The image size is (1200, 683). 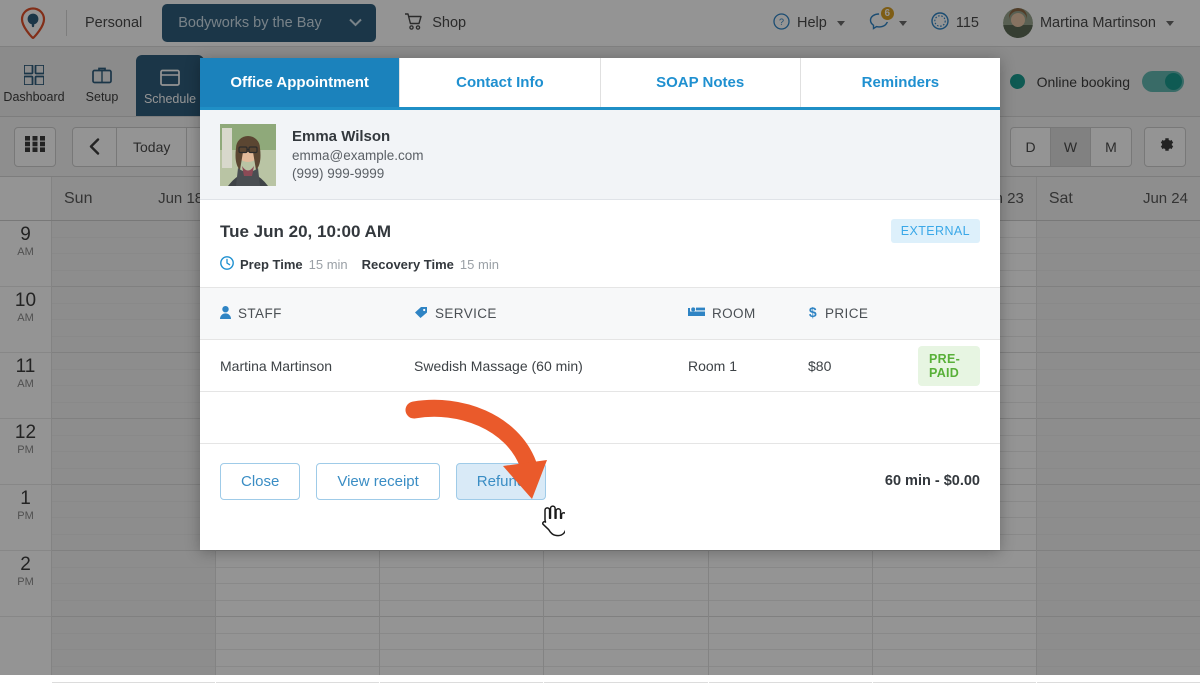 I want to click on view-receipt-button: View receipt, so click(x=377, y=481).